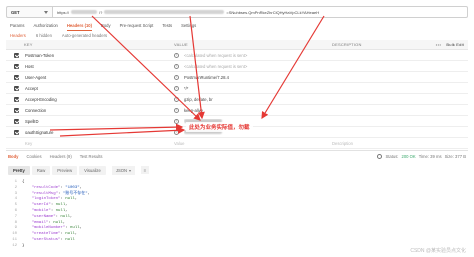 This screenshot has width=474, height=257. I want to click on header-key: Host, so click(99, 66).